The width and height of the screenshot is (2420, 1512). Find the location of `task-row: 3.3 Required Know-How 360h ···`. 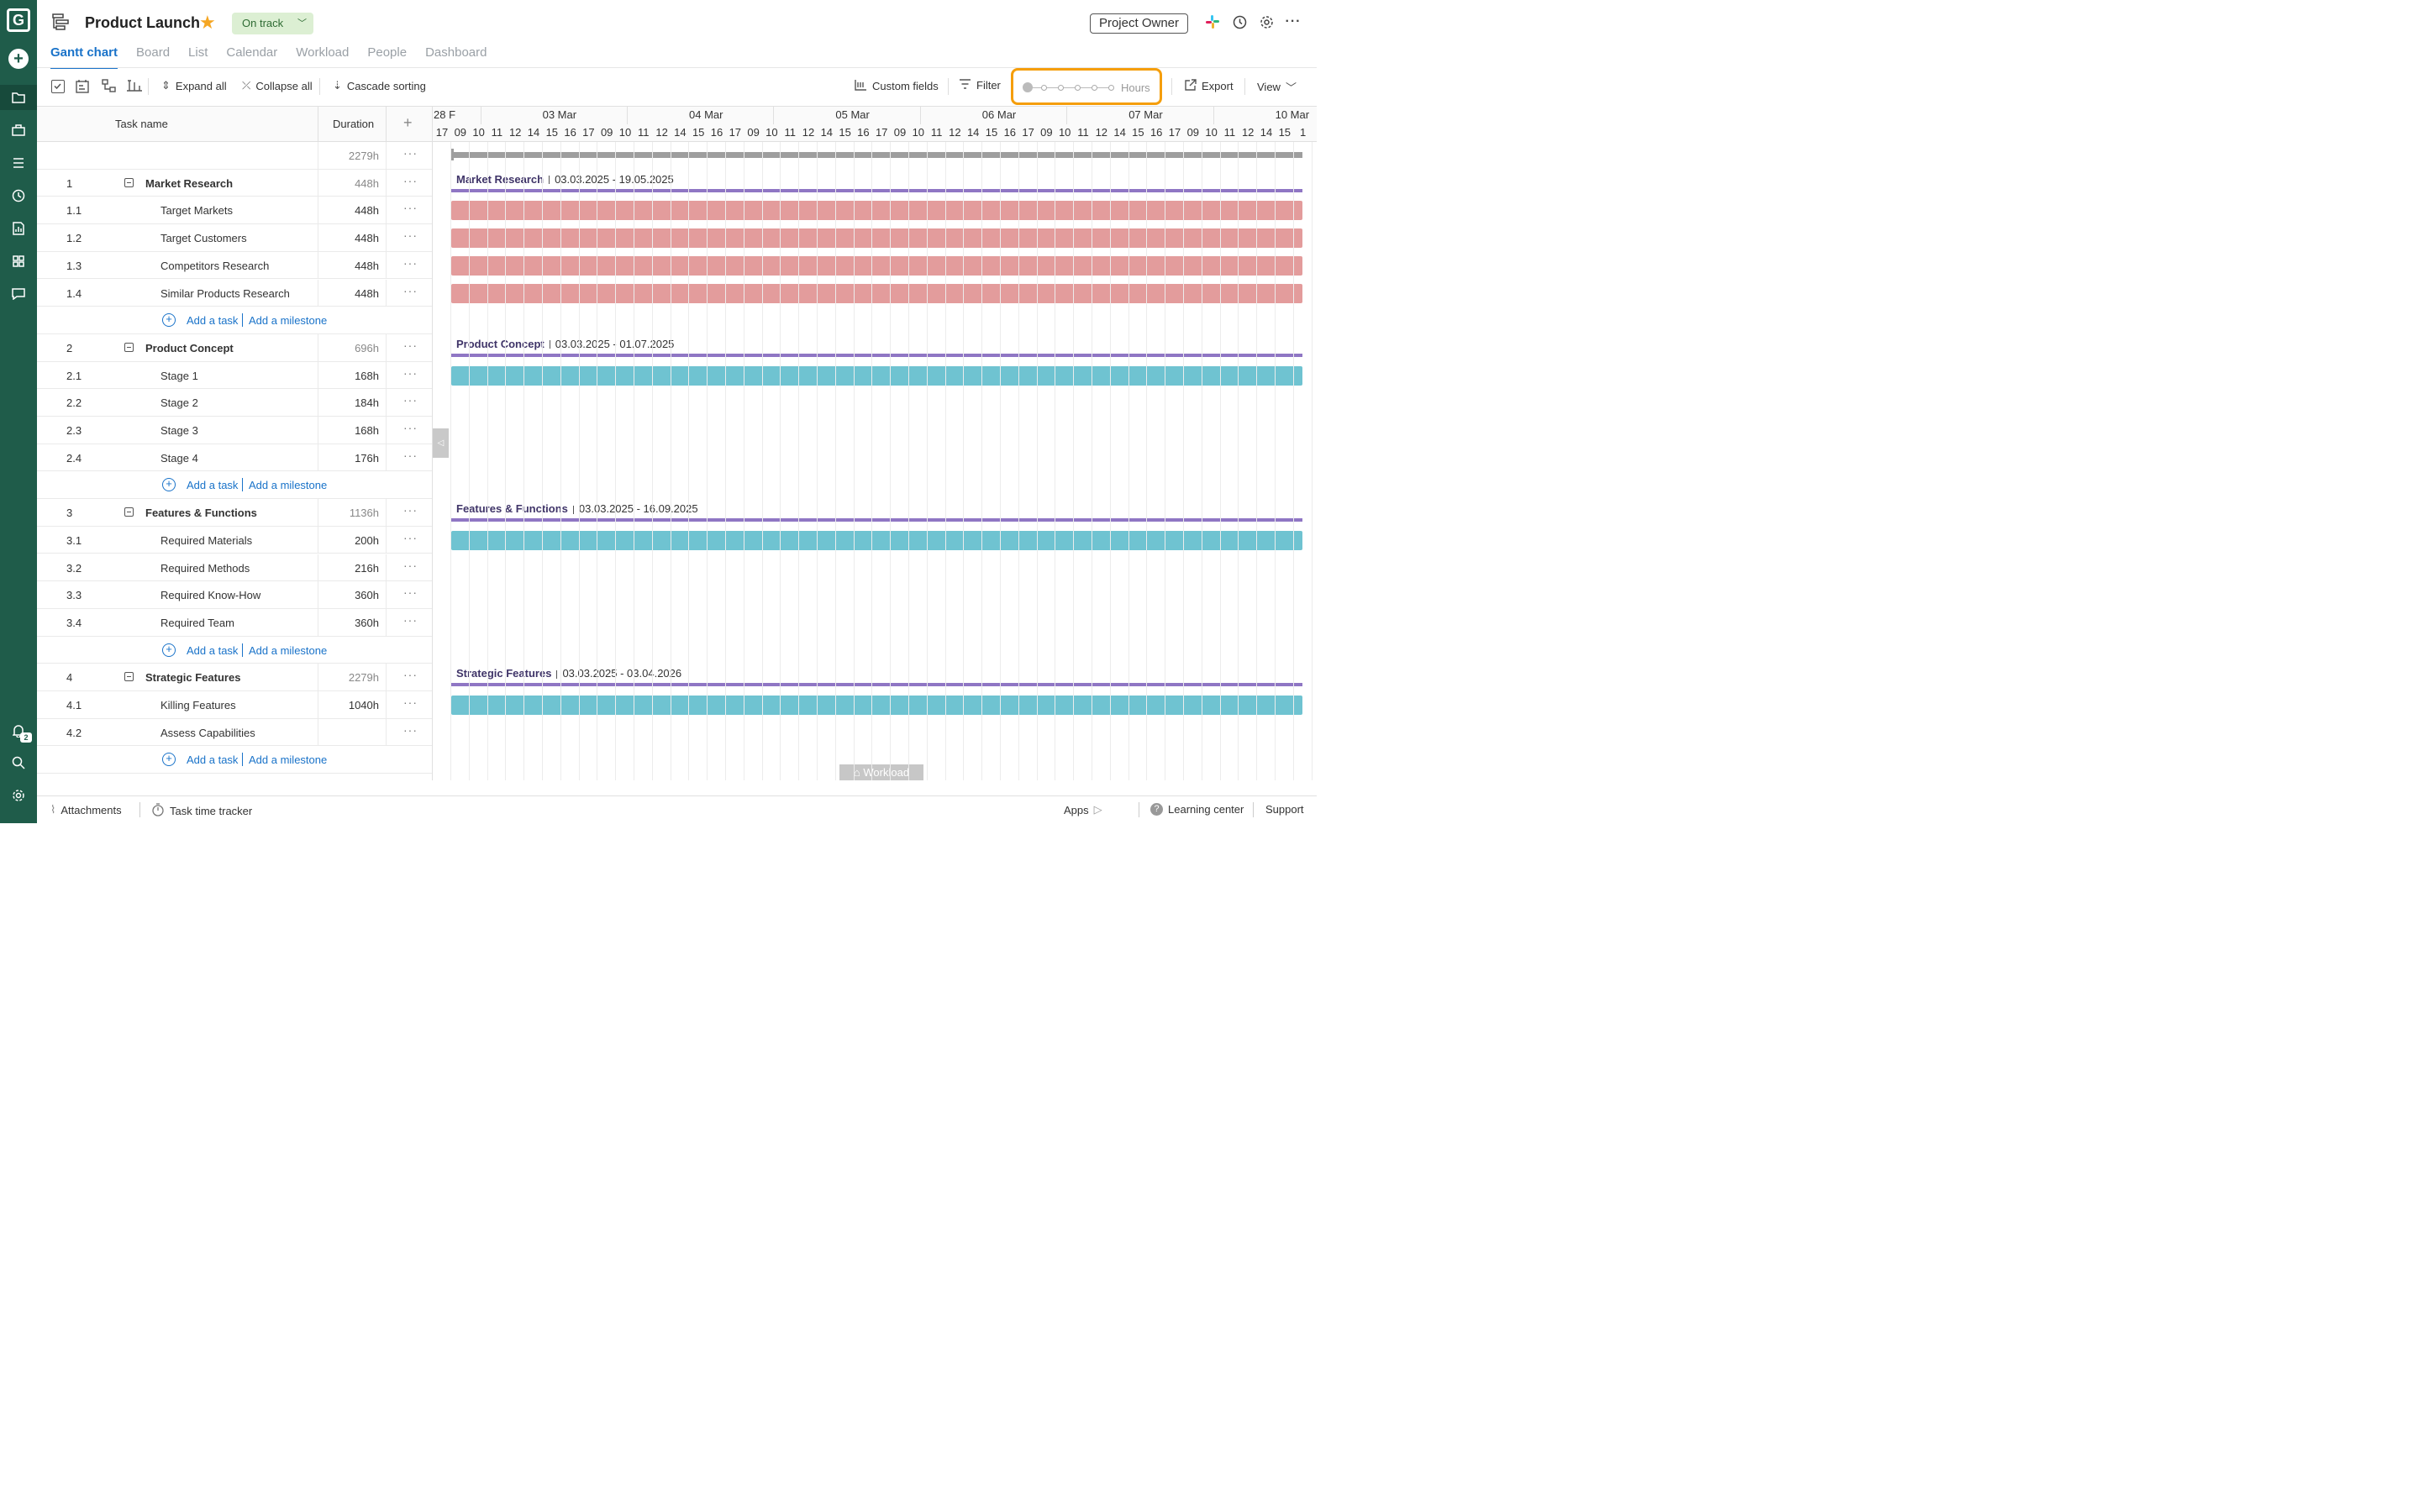

task-row: 3.3 Required Know-How 360h ··· is located at coordinates (234, 595).